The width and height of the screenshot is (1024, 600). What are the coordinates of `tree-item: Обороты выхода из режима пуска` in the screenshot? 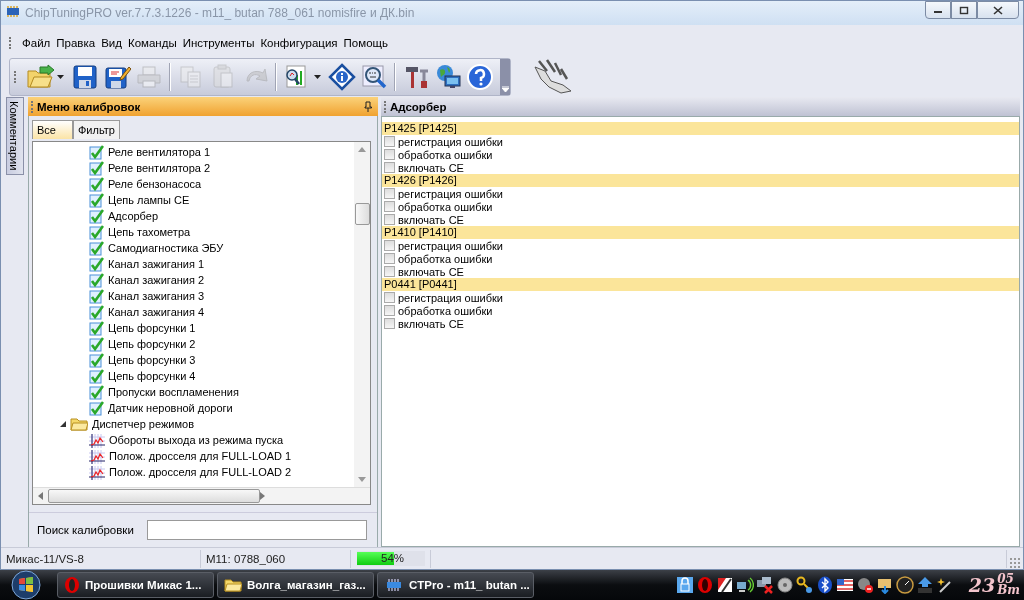 It's located at (196, 440).